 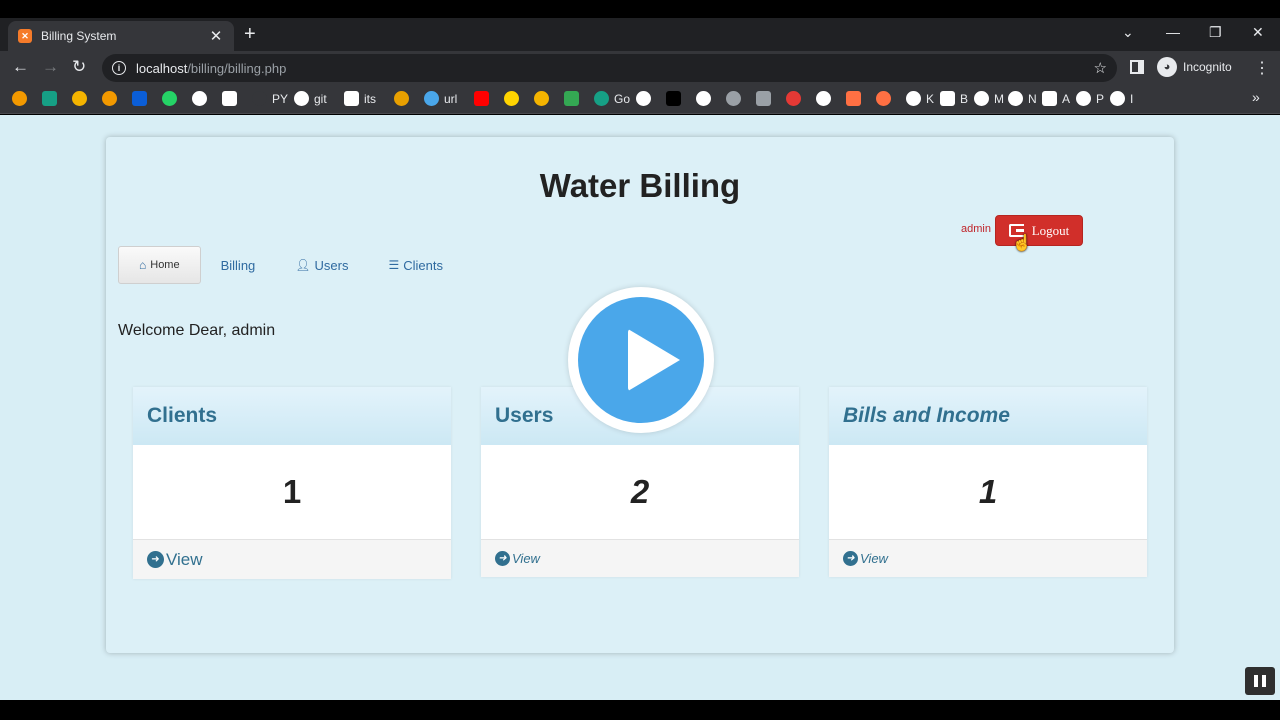 I want to click on nav-tab-users: 👤︎ Users, so click(x=321, y=265).